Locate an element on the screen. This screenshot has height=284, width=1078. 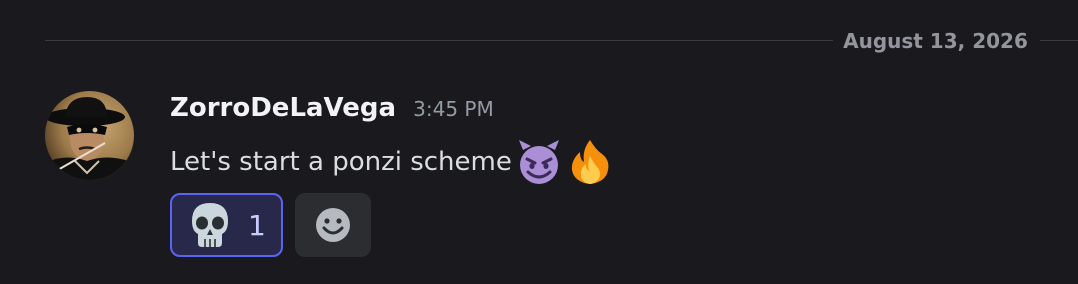
zorro-avatar-icon is located at coordinates (89, 135).